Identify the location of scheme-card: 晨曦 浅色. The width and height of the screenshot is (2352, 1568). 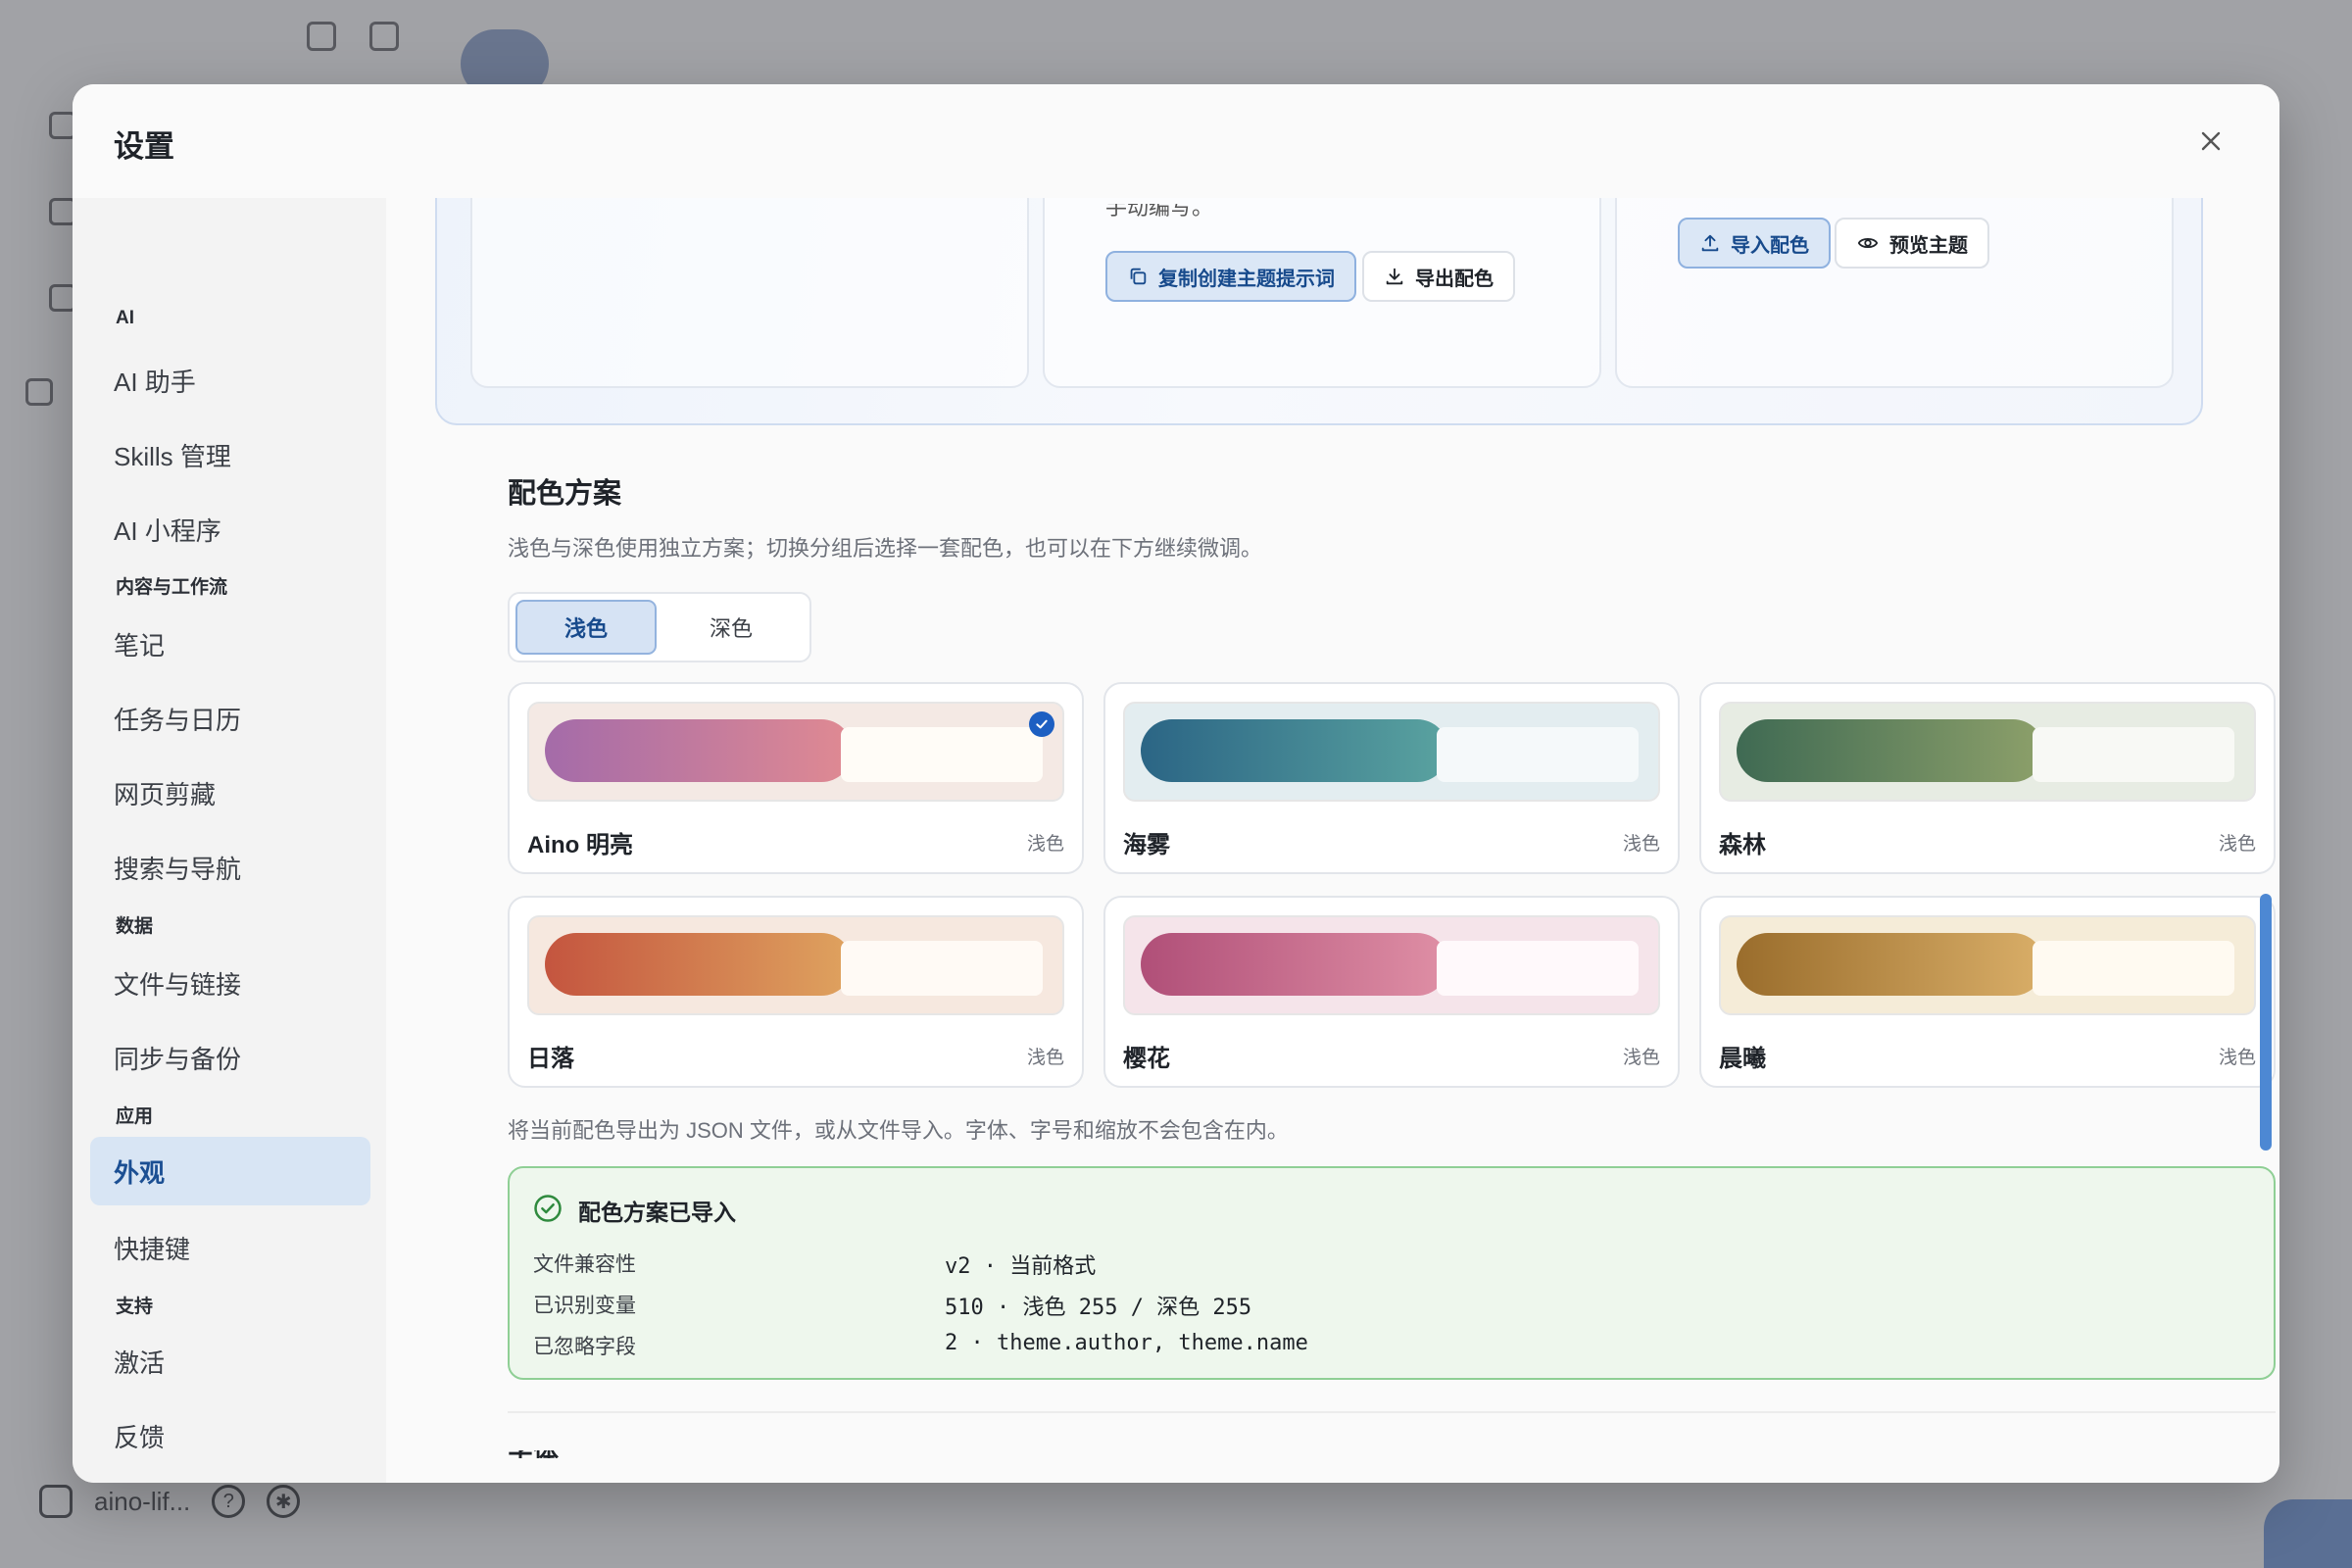
(1987, 992).